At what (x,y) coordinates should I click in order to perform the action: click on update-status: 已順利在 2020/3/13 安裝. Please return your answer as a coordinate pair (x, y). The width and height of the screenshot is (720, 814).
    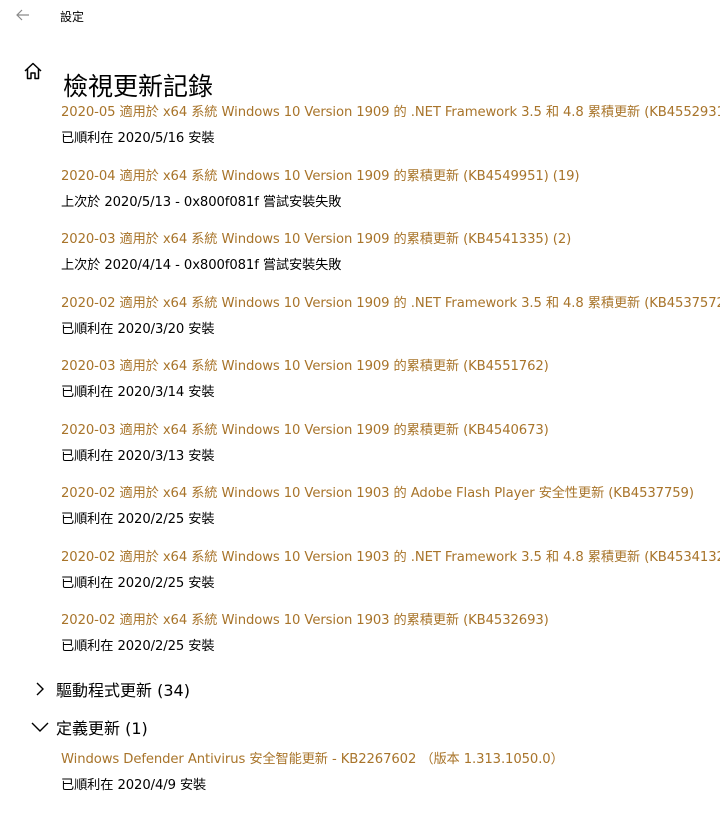
    Looking at the image, I should click on (138, 456).